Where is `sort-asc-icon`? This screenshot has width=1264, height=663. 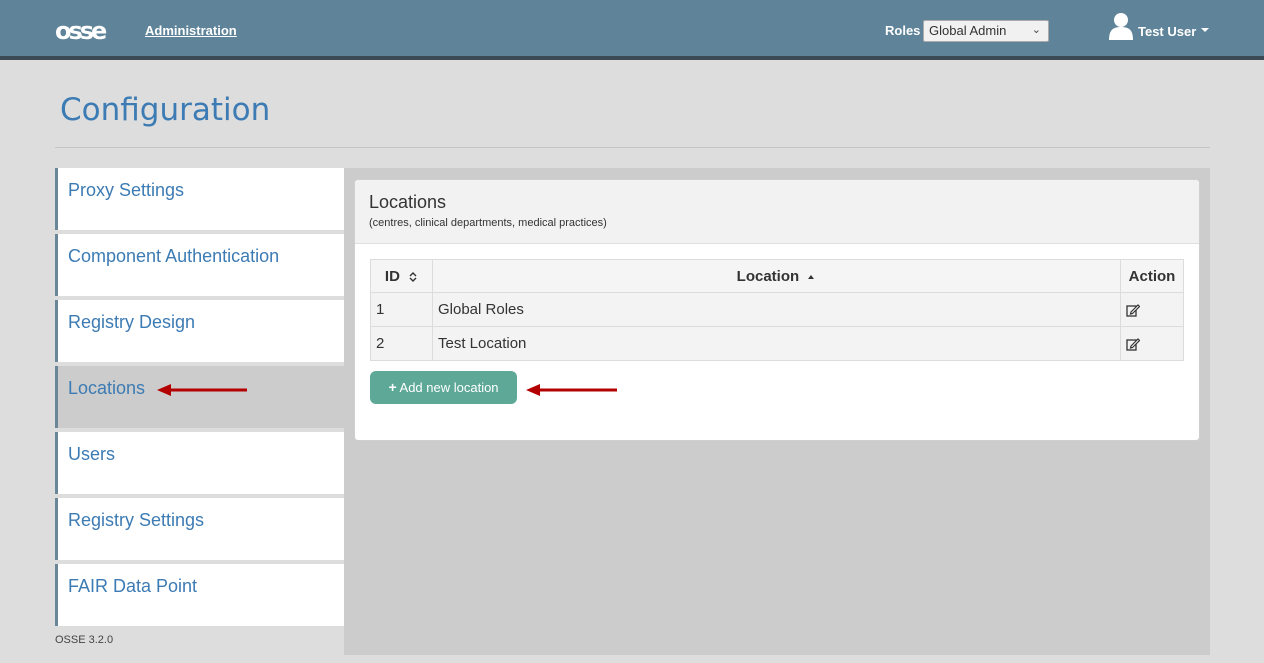 sort-asc-icon is located at coordinates (811, 276).